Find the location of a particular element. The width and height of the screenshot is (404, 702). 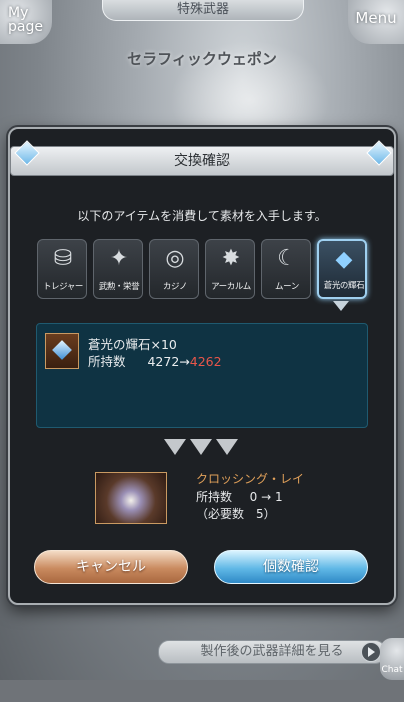

weapon-detail-button: 製作後の武器詳細を見る is located at coordinates (272, 652).